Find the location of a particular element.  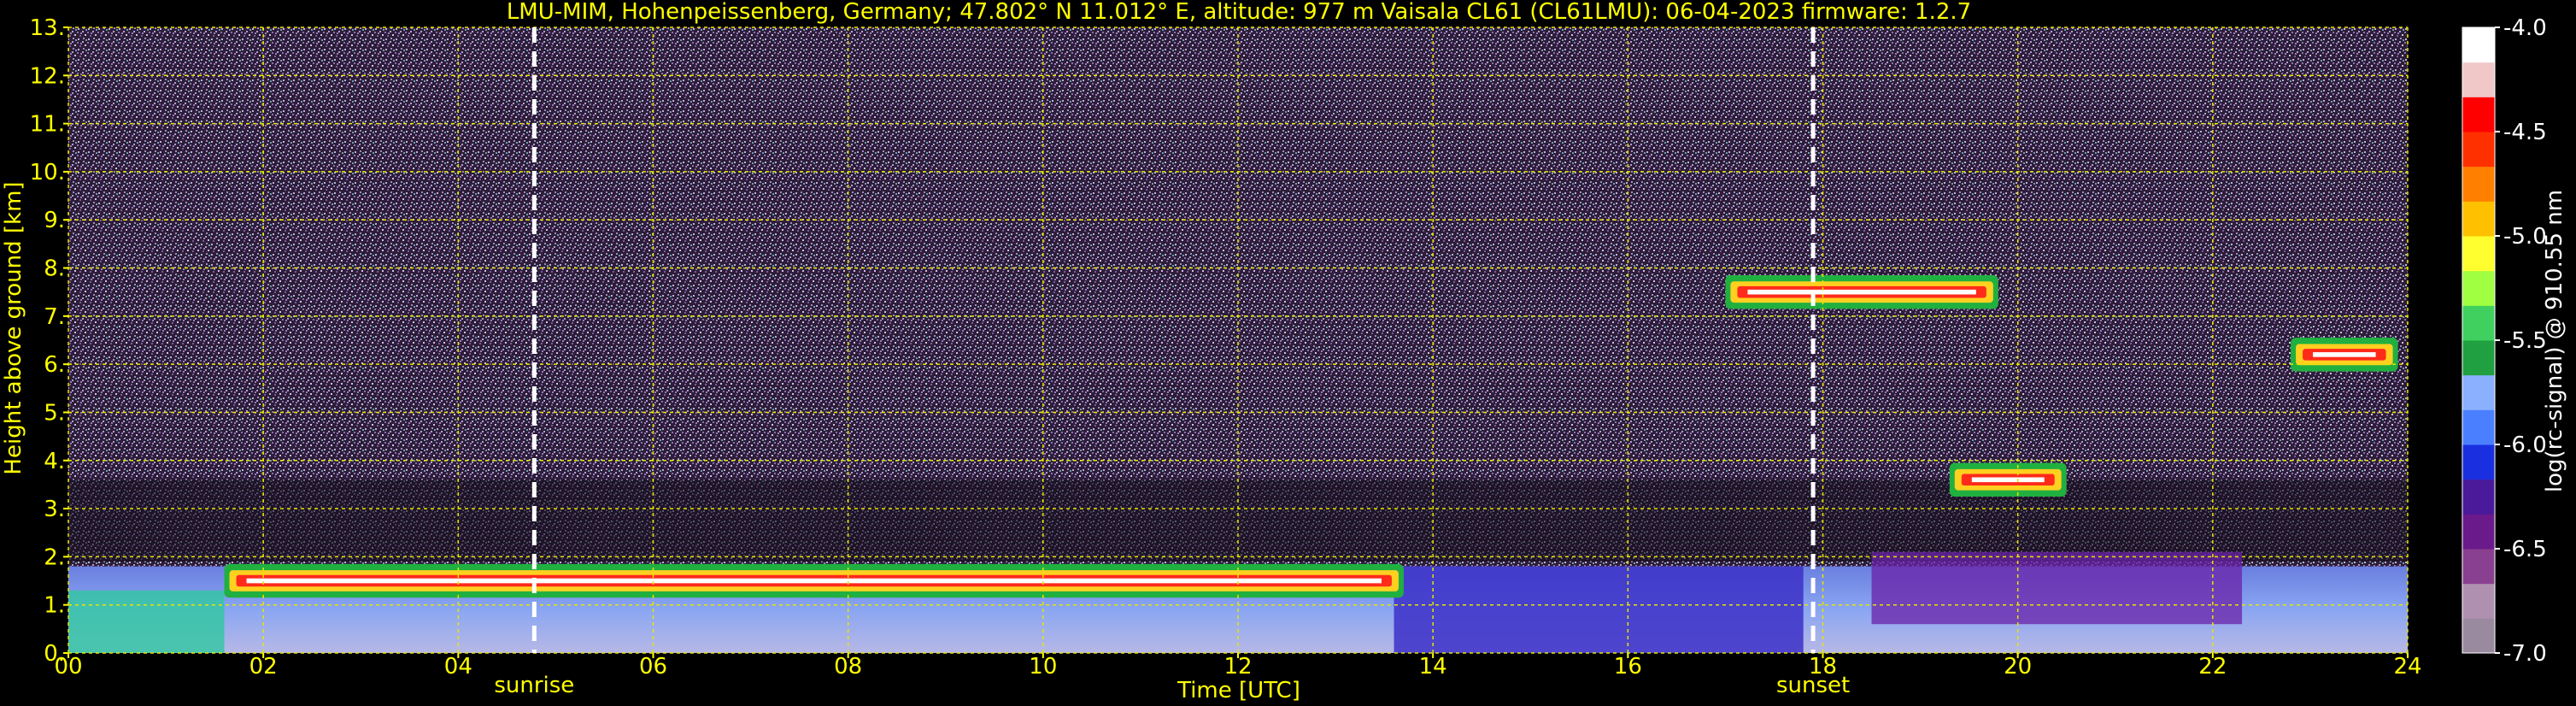

colorbar-tick-label: -5.5 is located at coordinates (2525, 341).